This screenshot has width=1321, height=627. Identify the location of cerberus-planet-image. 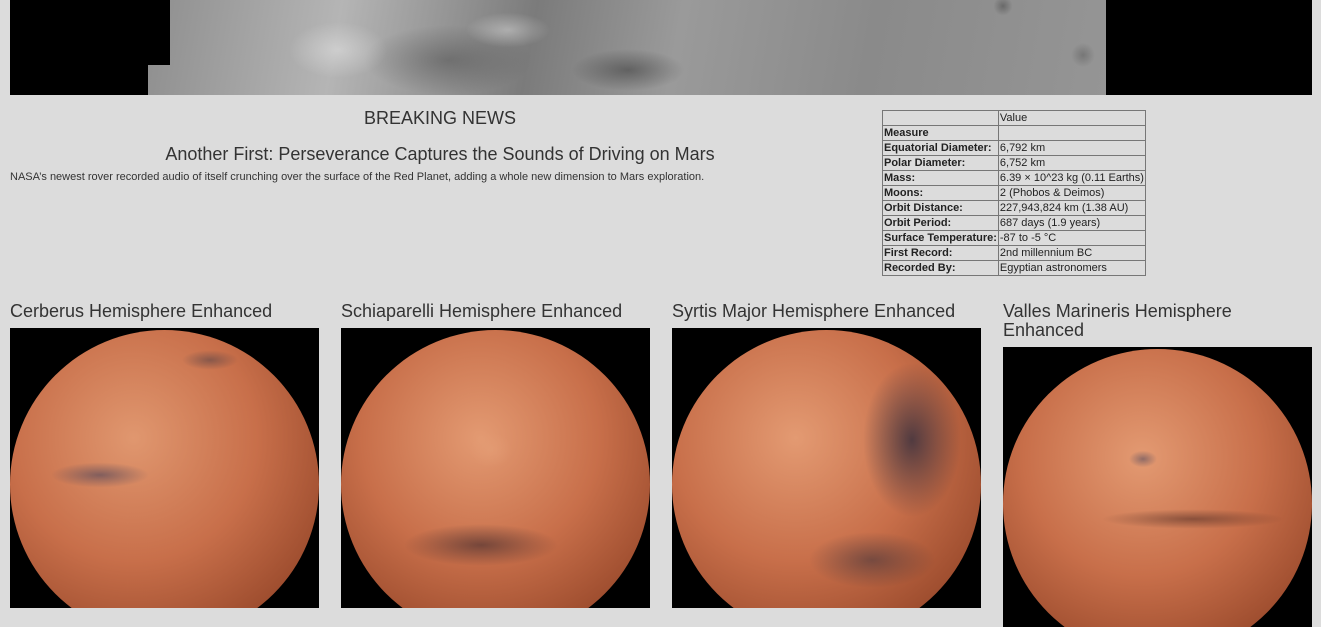
(164, 469).